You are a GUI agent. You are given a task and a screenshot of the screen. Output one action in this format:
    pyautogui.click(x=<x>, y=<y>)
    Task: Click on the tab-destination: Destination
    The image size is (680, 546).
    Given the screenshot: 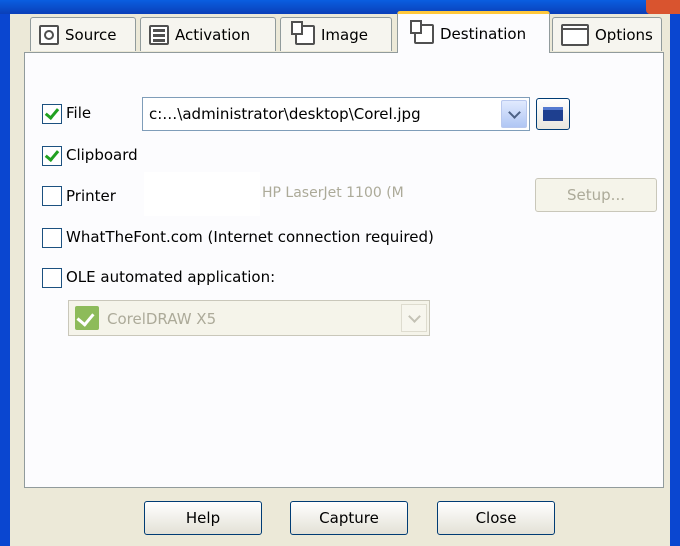 What is the action you would take?
    pyautogui.click(x=473, y=32)
    